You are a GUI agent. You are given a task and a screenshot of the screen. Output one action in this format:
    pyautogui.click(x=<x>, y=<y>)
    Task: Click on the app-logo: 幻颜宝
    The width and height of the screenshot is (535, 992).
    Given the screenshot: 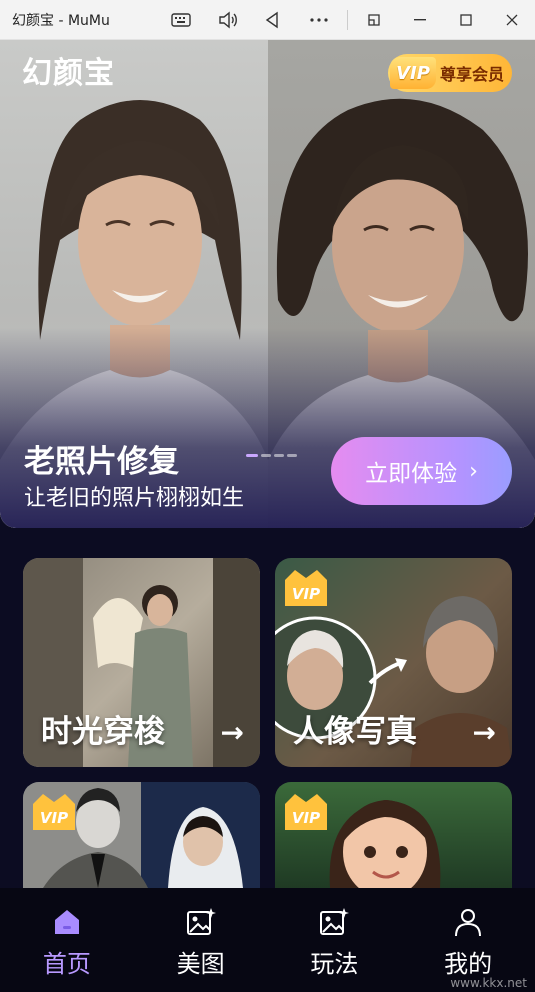 What is the action you would take?
    pyautogui.click(x=68, y=73)
    